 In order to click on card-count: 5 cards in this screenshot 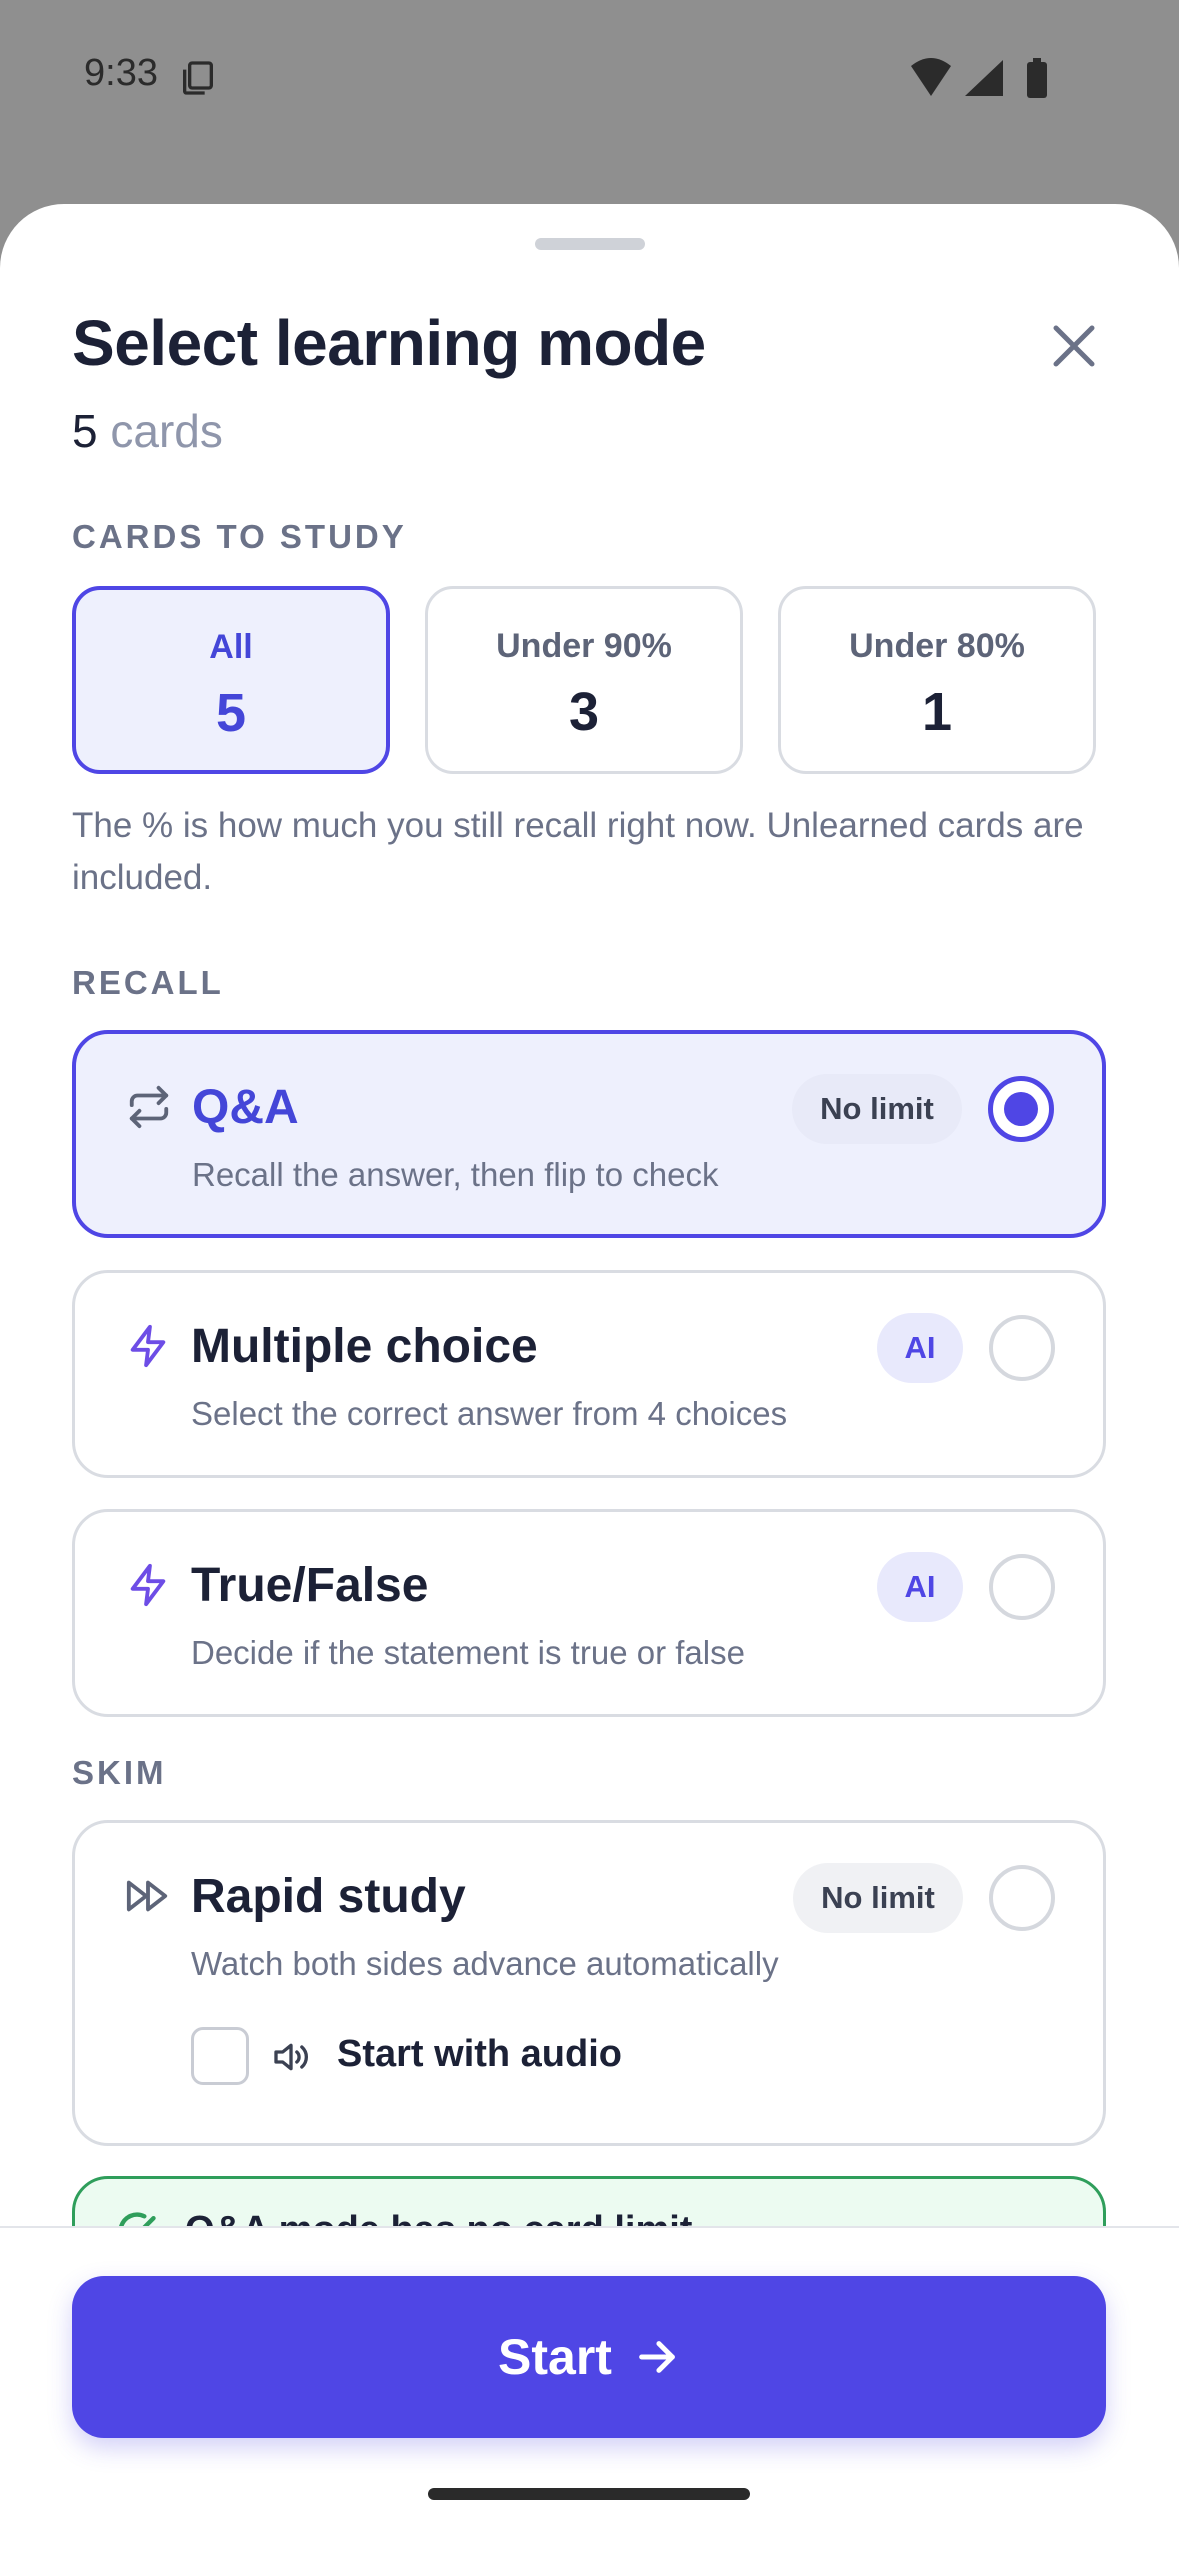, I will do `click(147, 431)`.